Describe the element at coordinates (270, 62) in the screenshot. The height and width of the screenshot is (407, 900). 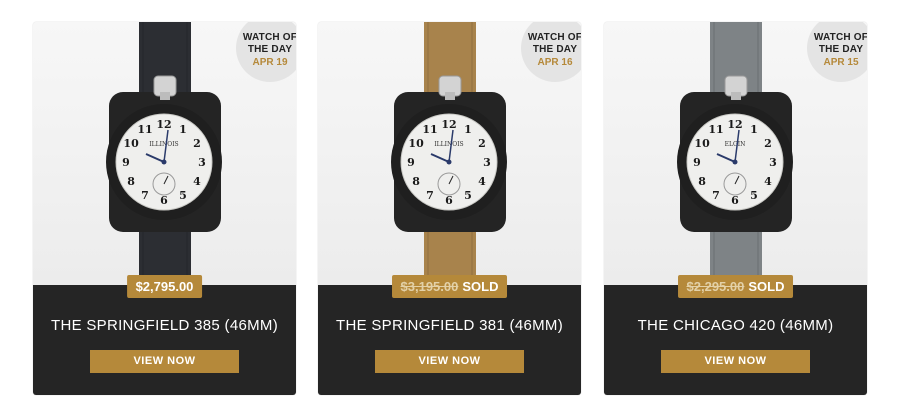
I see `badge-date: APR 19` at that location.